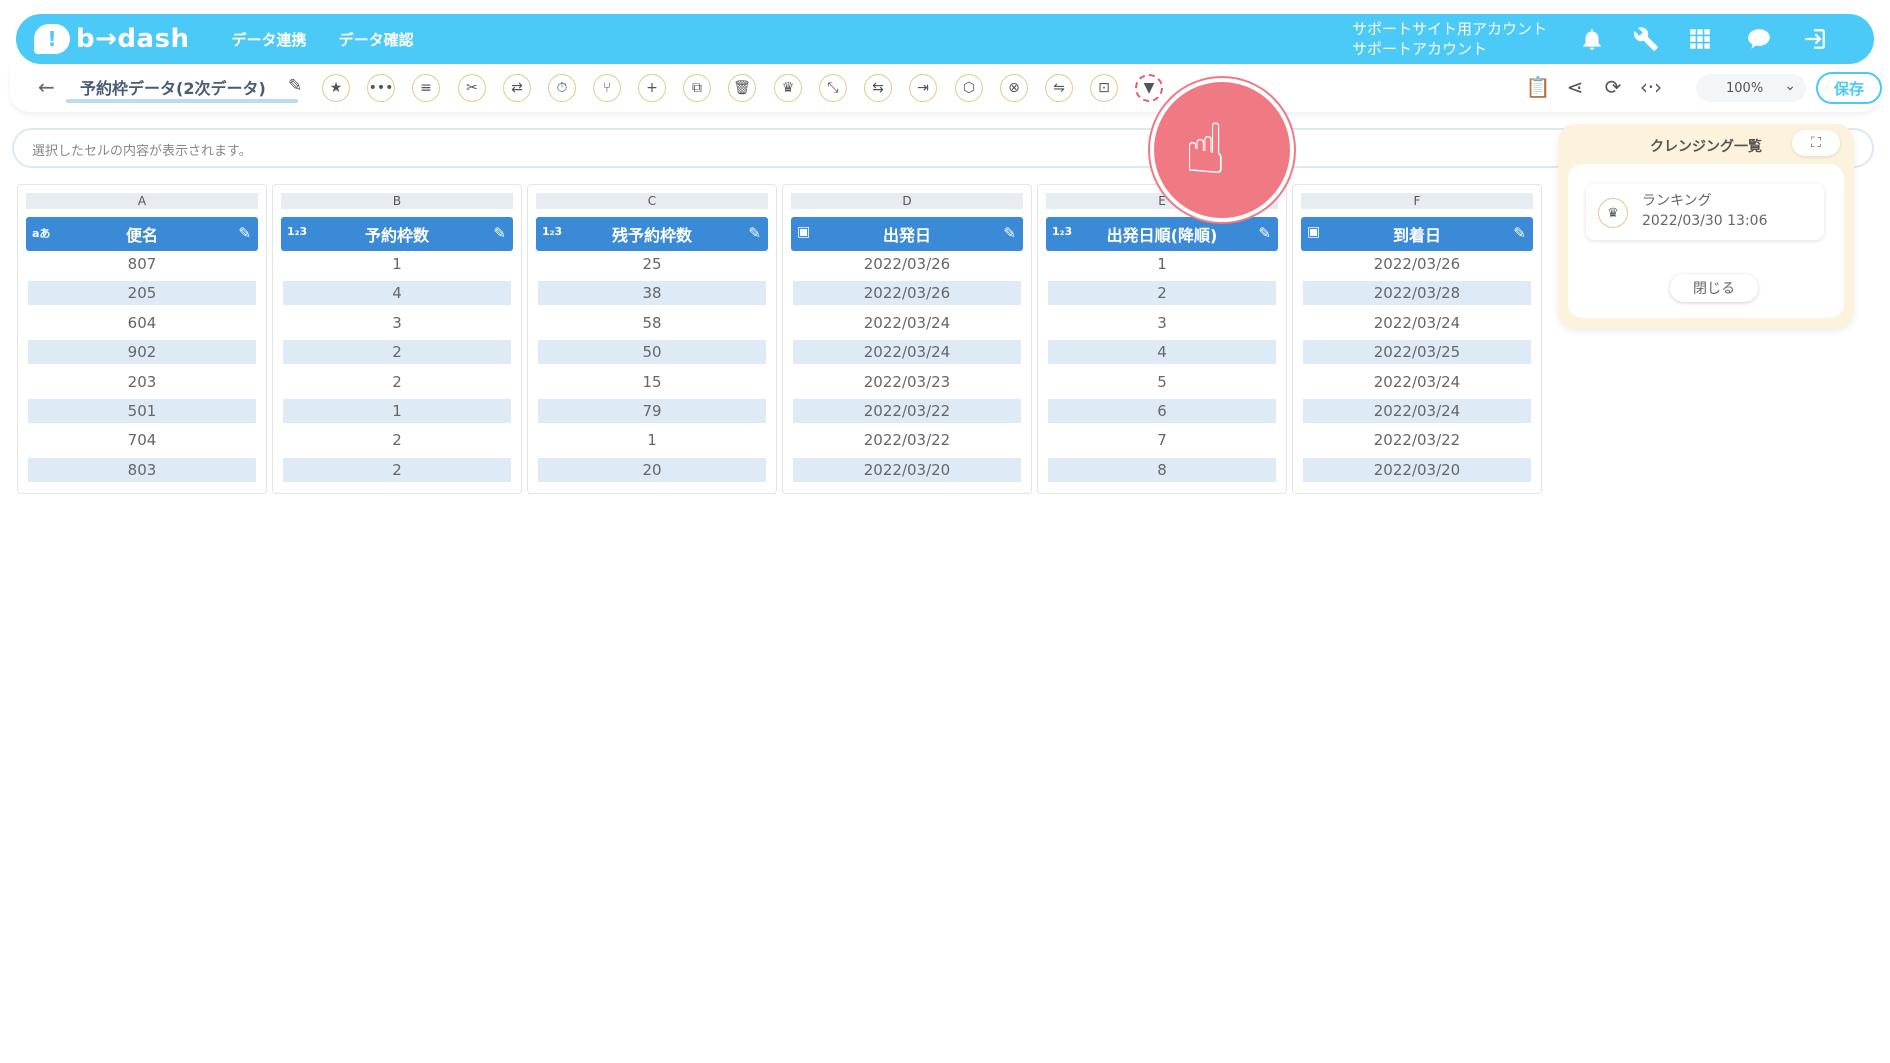 Image resolution: width=1890 pixels, height=1063 pixels. What do you see at coordinates (697, 88) in the screenshot?
I see `copy-icon: ⧉` at bounding box center [697, 88].